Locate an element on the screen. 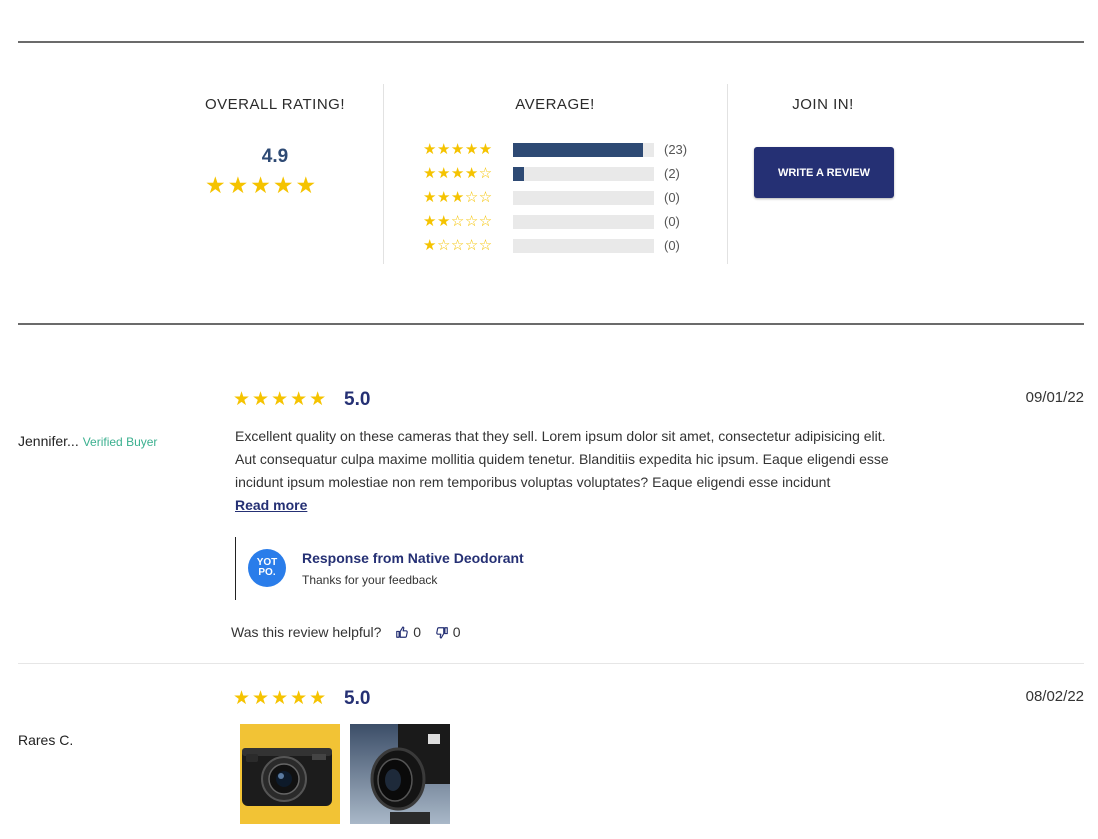 The image size is (1098, 839). reviewer-name-text: Rares C. is located at coordinates (46, 740).